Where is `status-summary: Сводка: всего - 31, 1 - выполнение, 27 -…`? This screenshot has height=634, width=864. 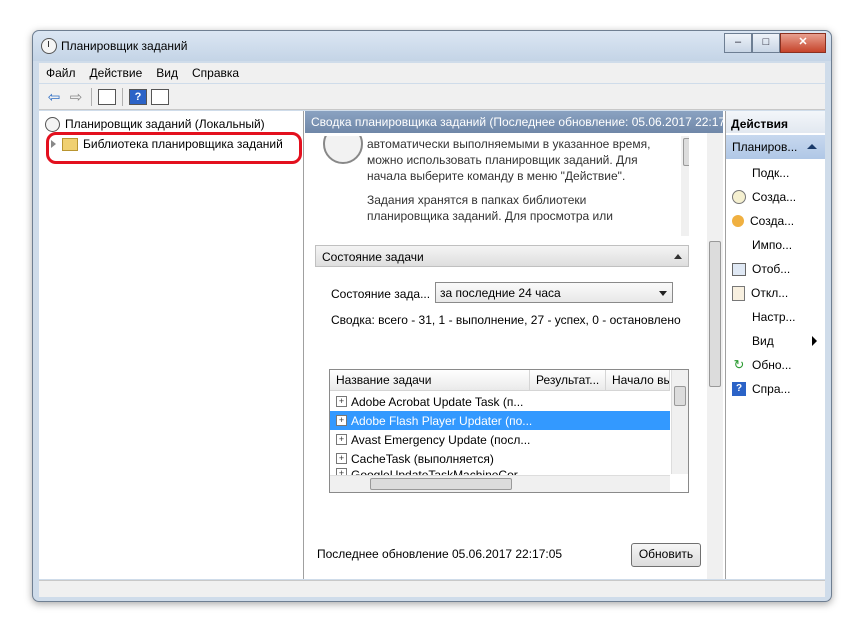
status-summary: Сводка: всего - 31, 1 - выполнение, 27 -… is located at coordinates (506, 320).